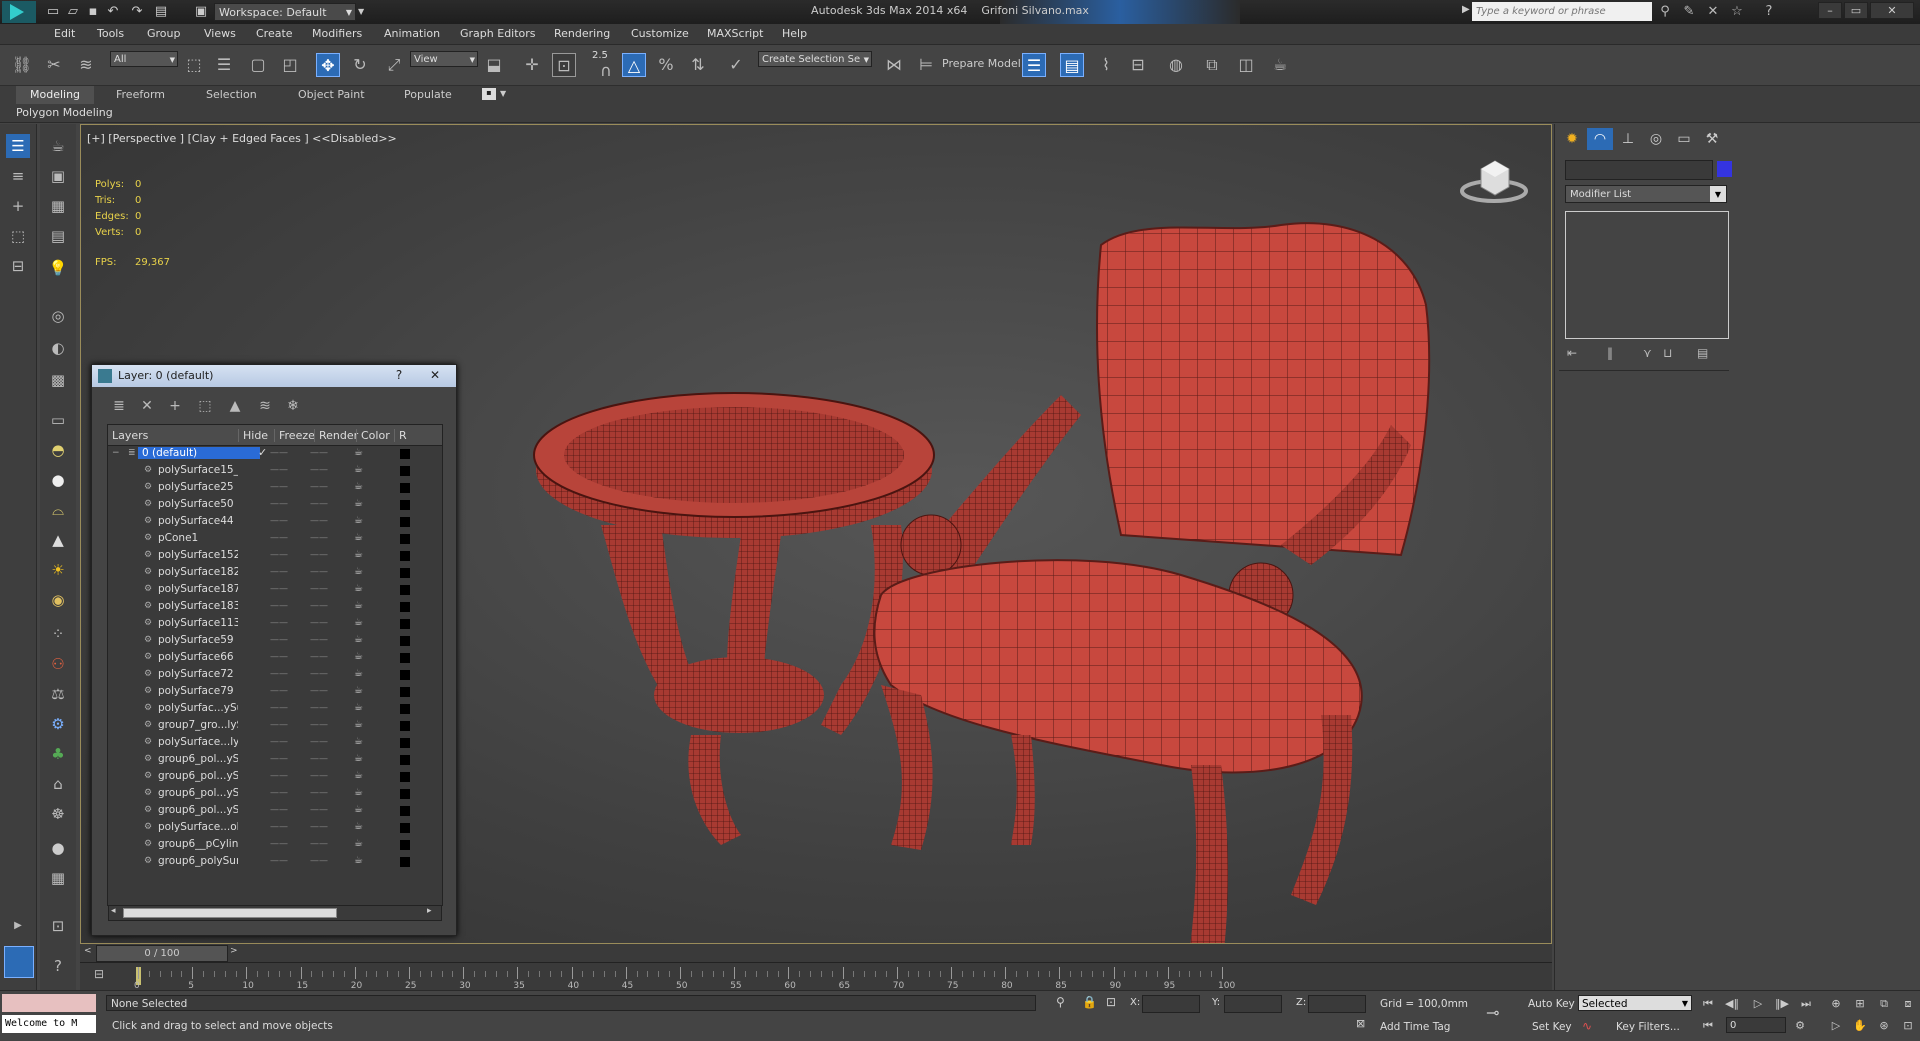 Image resolution: width=1920 pixels, height=1041 pixels. What do you see at coordinates (1600, 139) in the screenshot?
I see `modify-tab-icon: ◠` at bounding box center [1600, 139].